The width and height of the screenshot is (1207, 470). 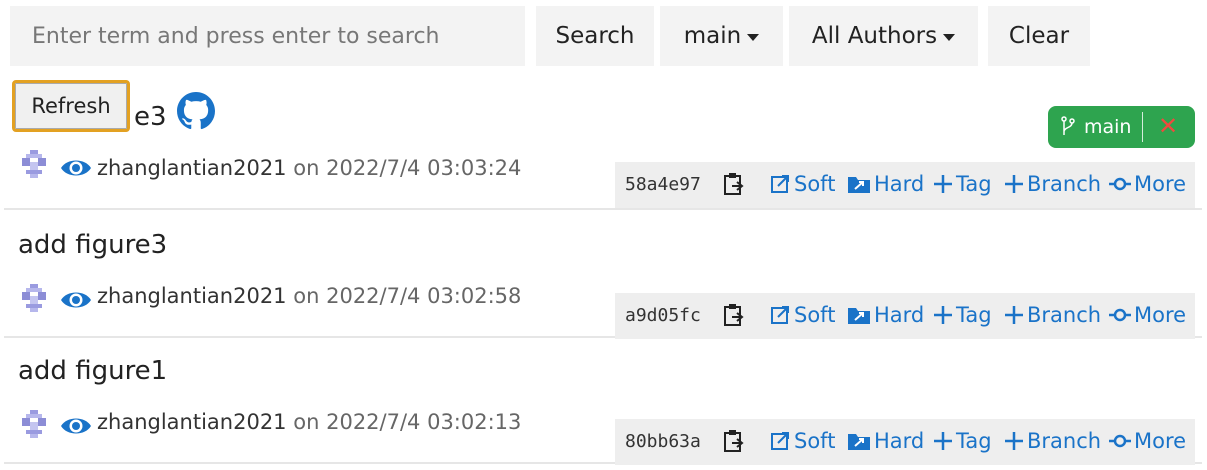 What do you see at coordinates (309, 422) in the screenshot?
I see `commit-author-line: zhanglantian2021 on 2022/7/4 03:02:13` at bounding box center [309, 422].